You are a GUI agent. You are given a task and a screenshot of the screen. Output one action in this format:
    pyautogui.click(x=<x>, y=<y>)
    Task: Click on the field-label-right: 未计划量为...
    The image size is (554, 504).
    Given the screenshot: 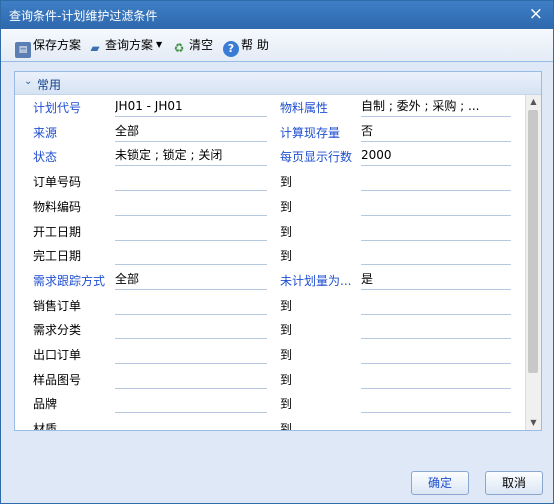 What is the action you would take?
    pyautogui.click(x=316, y=280)
    